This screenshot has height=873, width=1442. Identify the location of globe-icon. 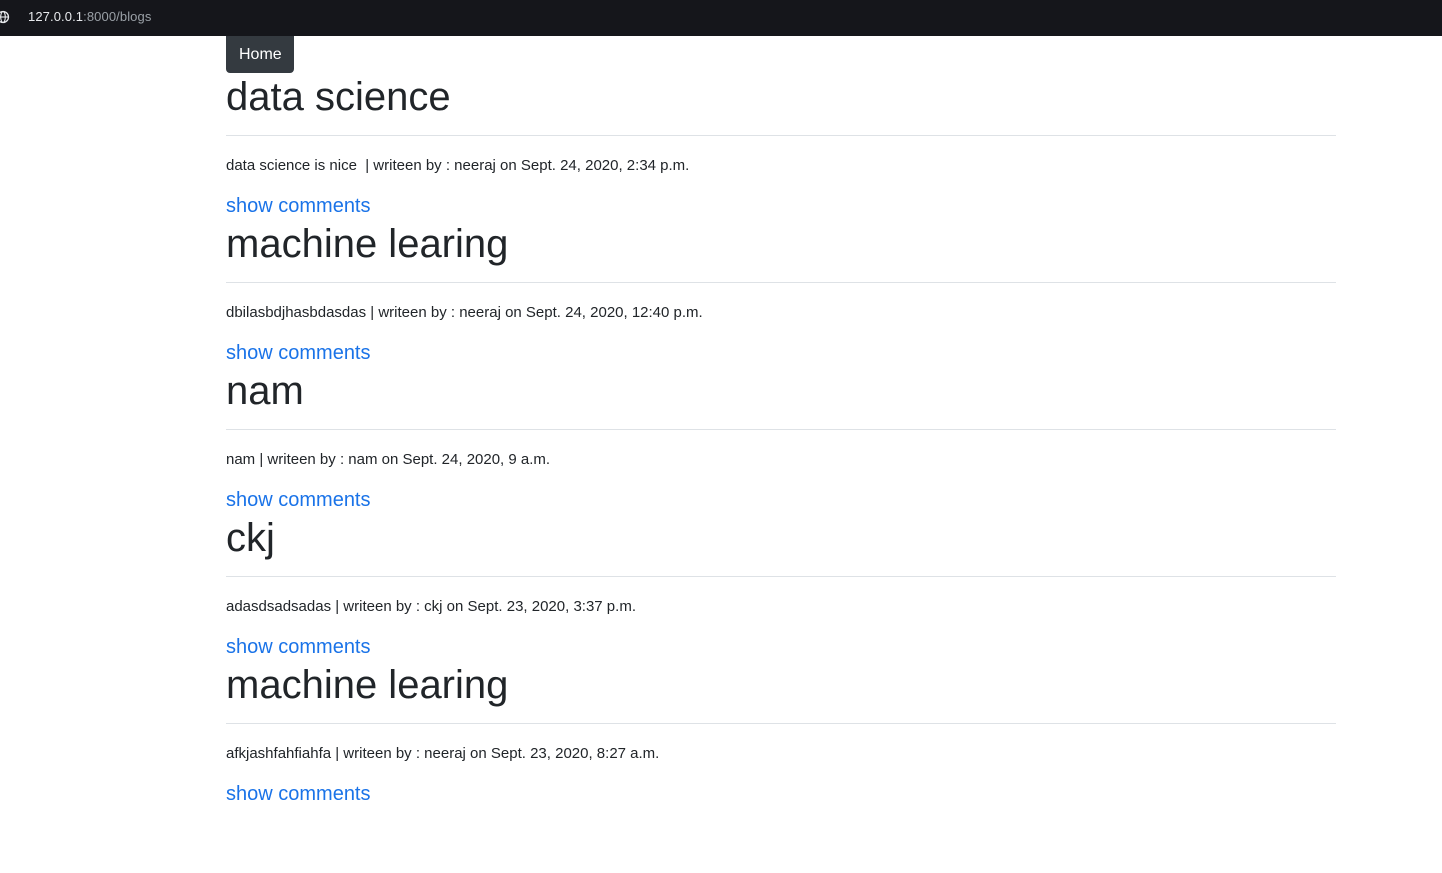
(5, 17).